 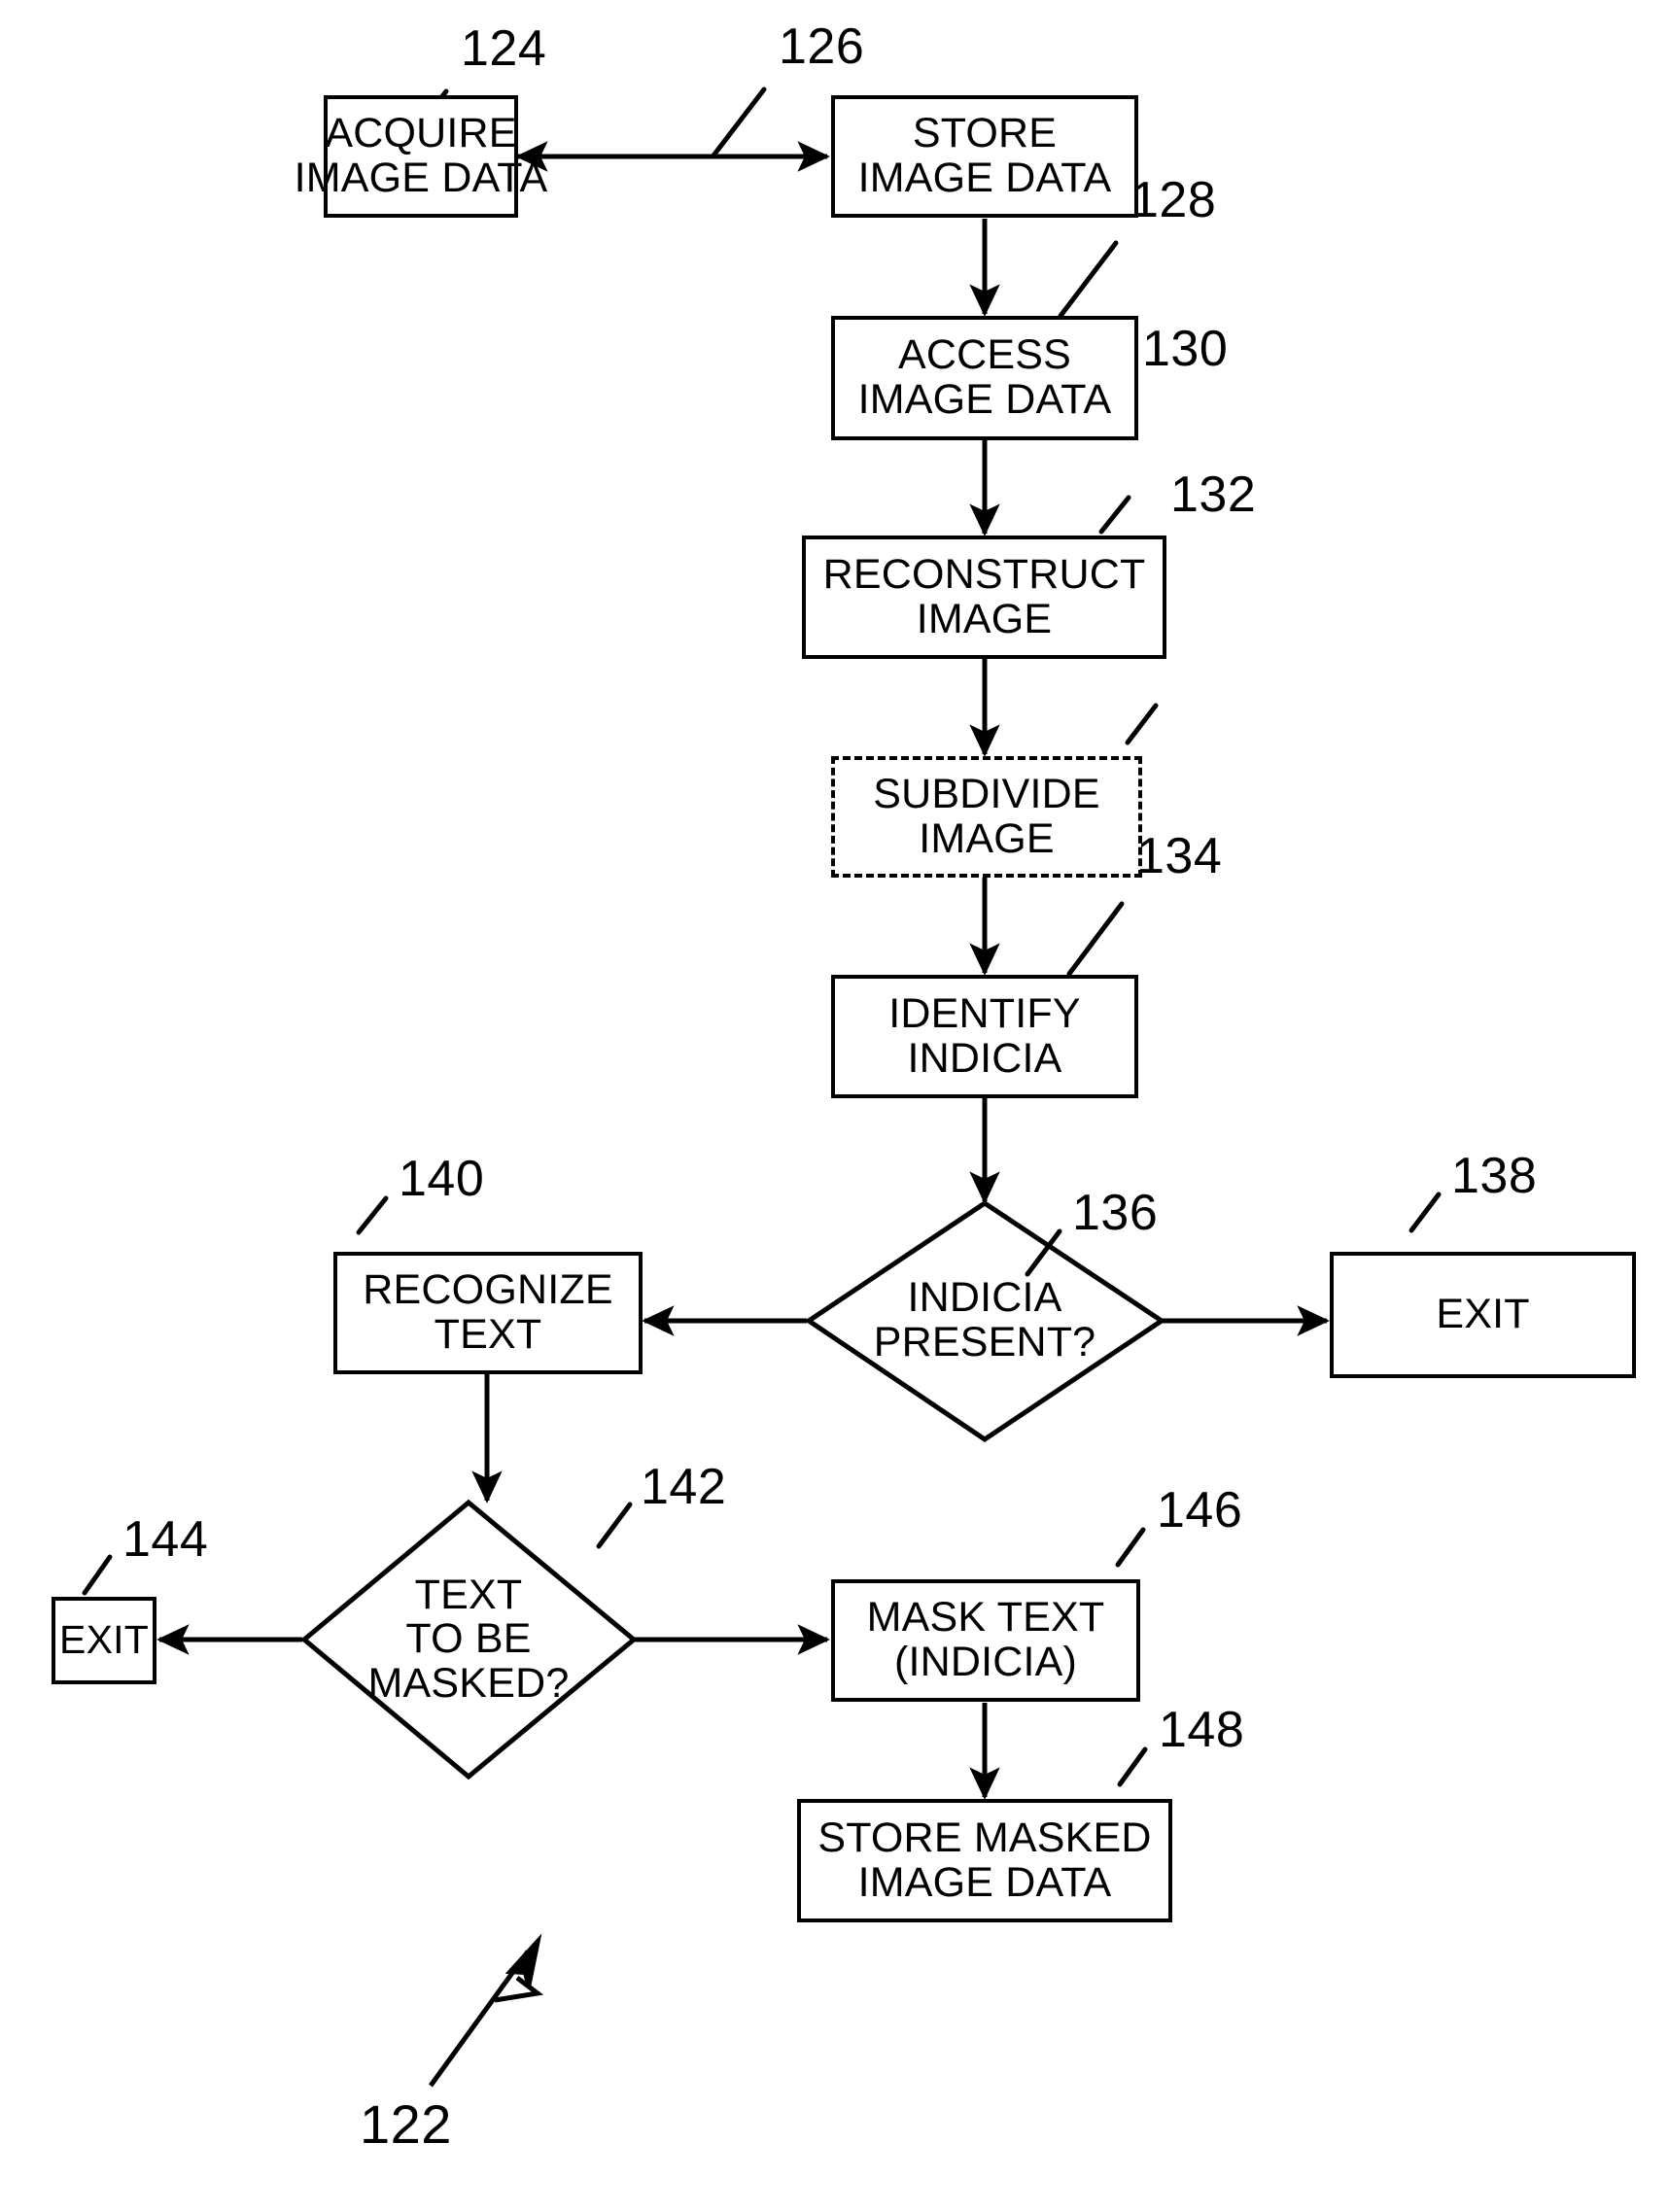 I want to click on node-store-masked-image-data: STORE MASKED IMAGE DATA, so click(x=984, y=1860).